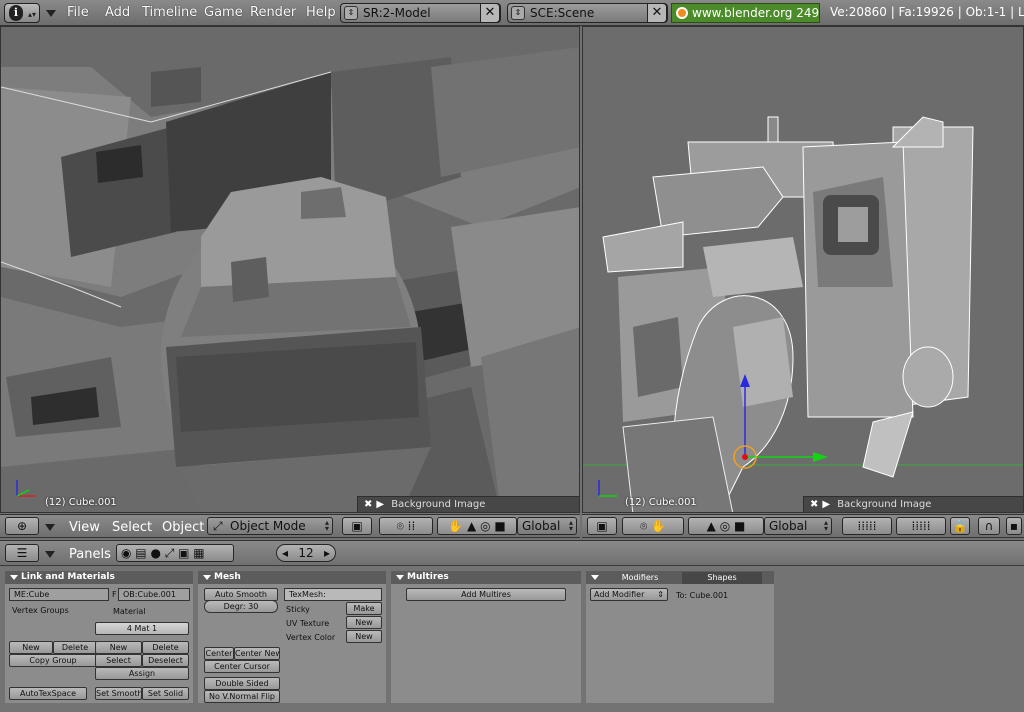  I want to click on mesh-name: ME:Cube, so click(31, 594).